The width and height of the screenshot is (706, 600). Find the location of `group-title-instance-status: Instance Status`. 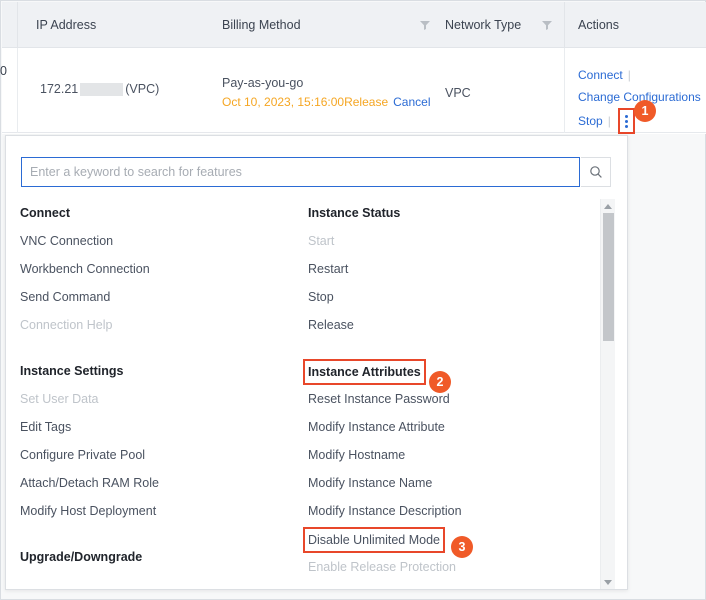

group-title-instance-status: Instance Status is located at coordinates (354, 213).